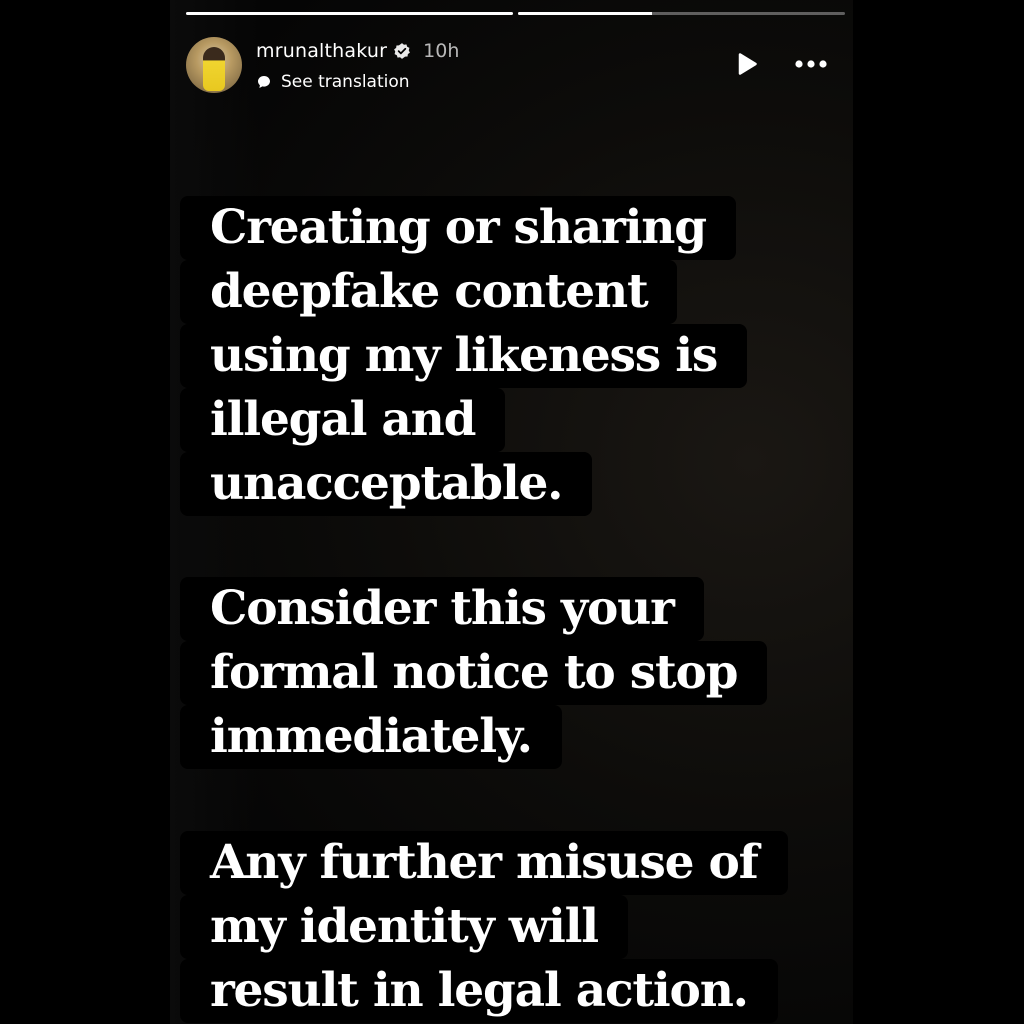 The height and width of the screenshot is (1024, 1024). I want to click on text-line: Creating or sharing, so click(463, 228).